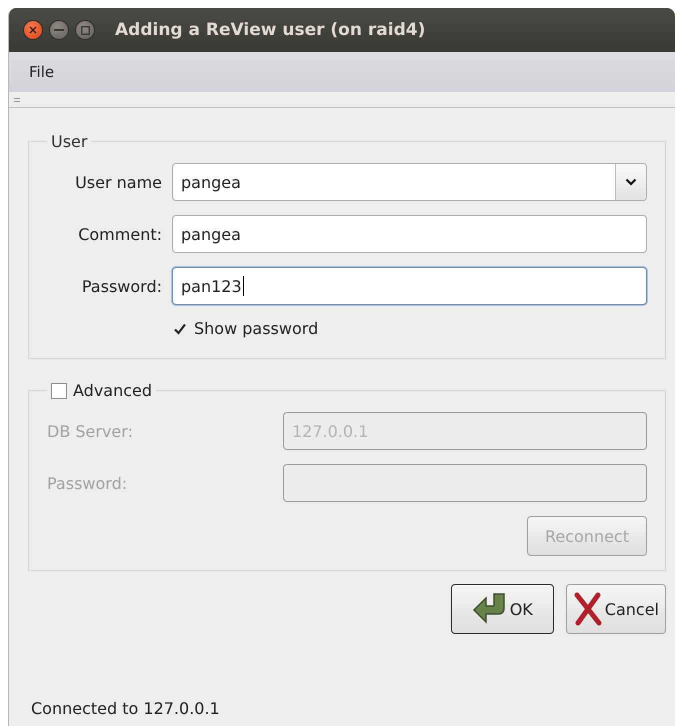  I want to click on window-title: Adding a ReView user (on raid4), so click(270, 30).